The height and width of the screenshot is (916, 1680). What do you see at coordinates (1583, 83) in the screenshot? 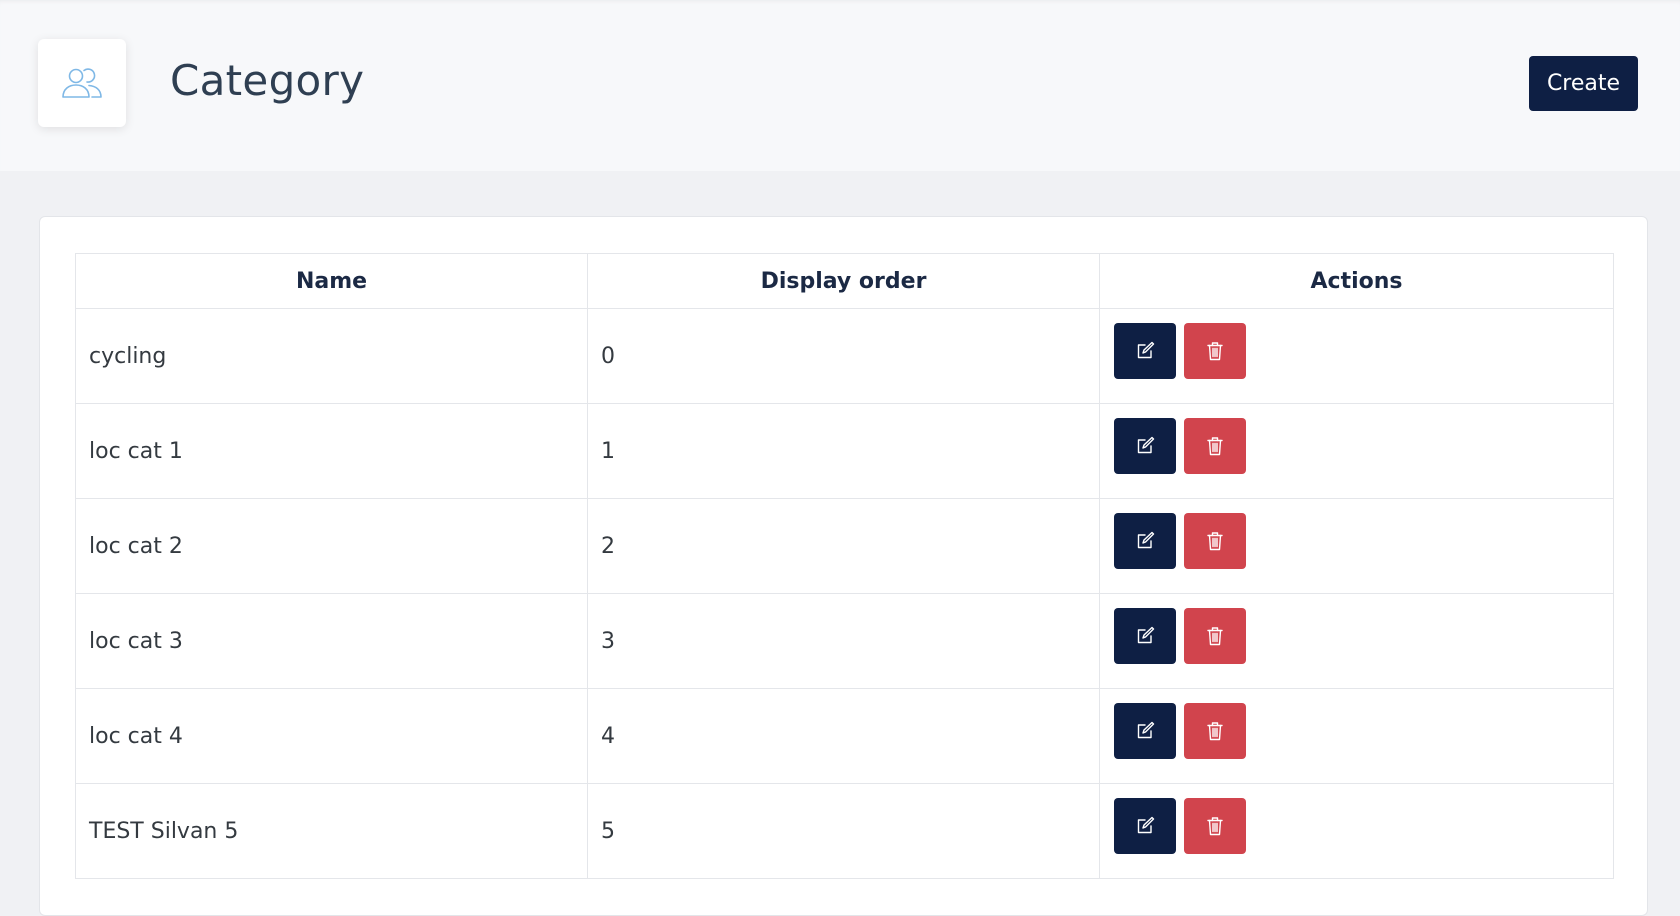
I see `create-button: Create` at bounding box center [1583, 83].